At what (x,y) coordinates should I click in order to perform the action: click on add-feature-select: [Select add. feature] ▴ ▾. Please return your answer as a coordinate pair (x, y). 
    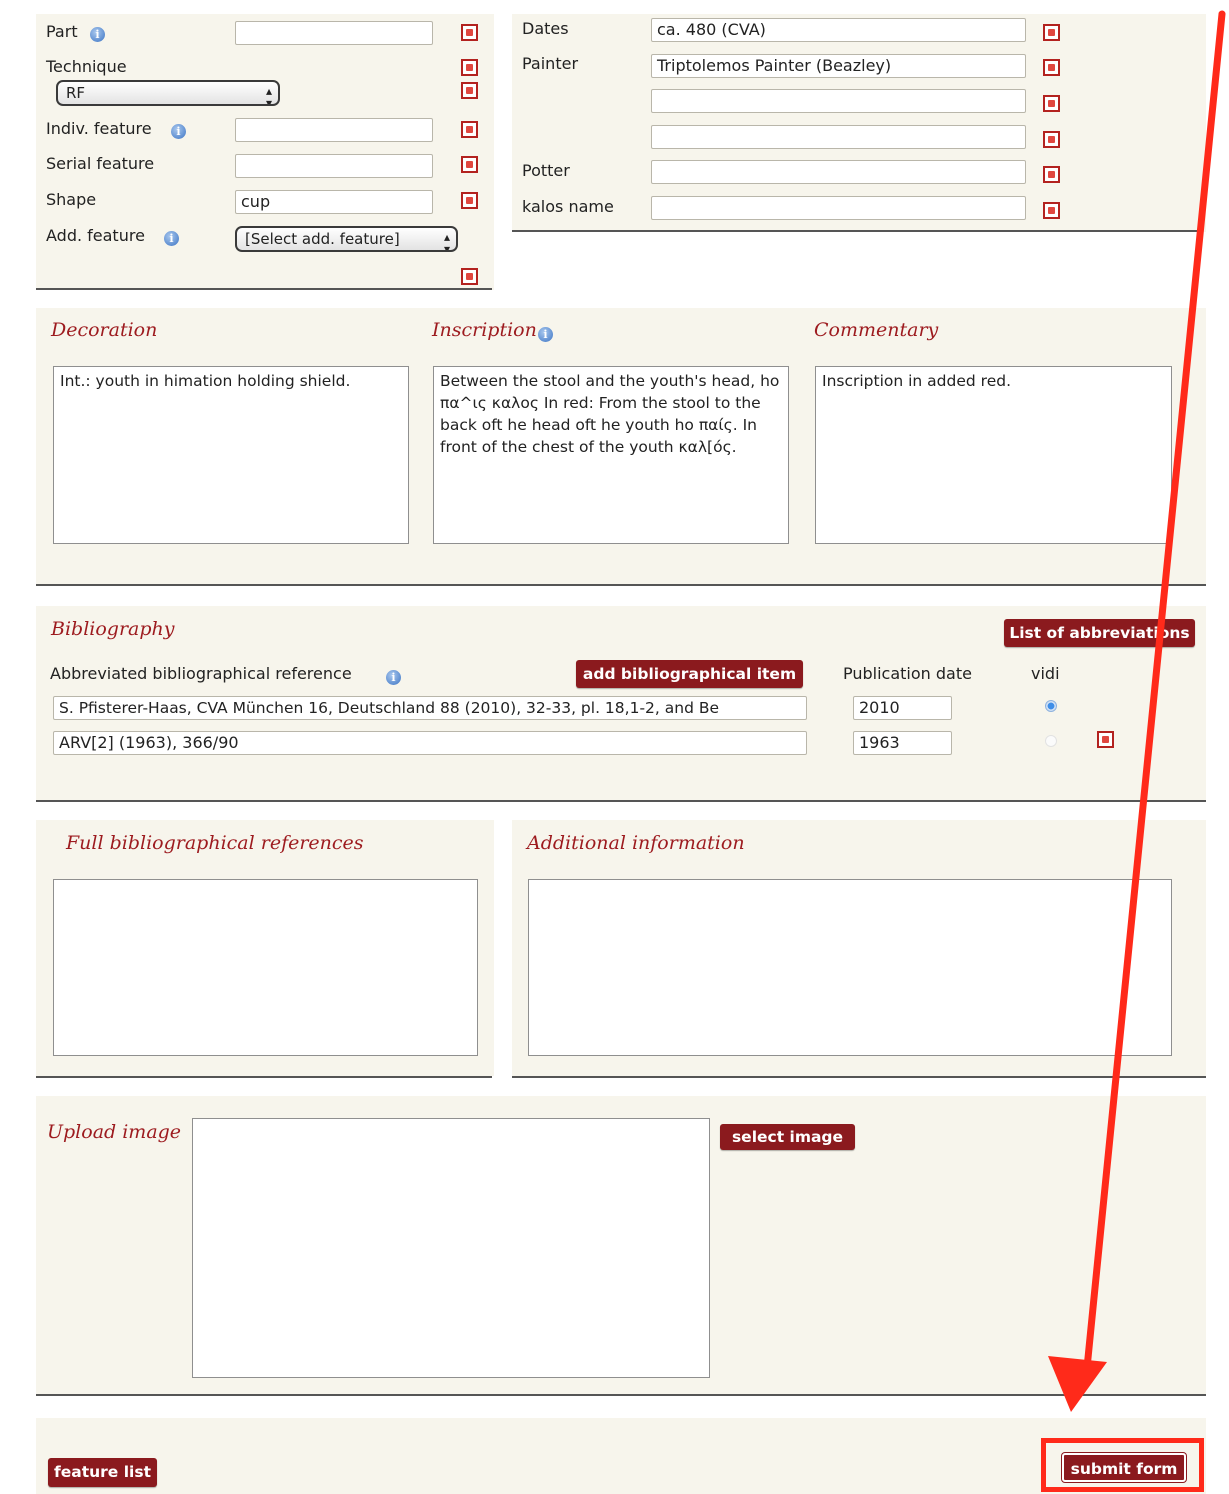
    Looking at the image, I should click on (346, 239).